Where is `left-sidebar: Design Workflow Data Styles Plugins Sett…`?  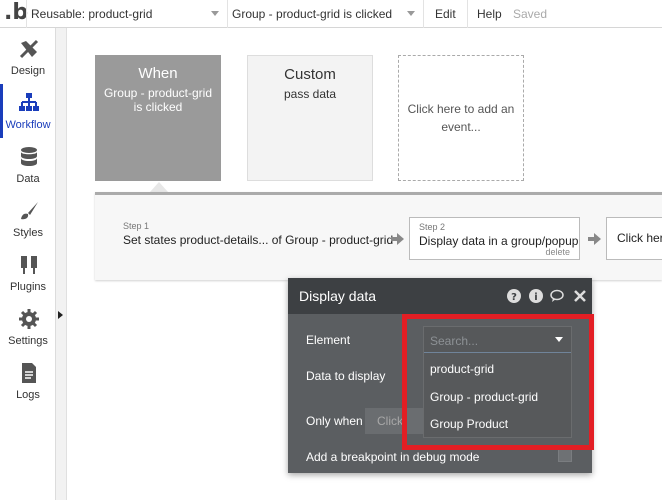
left-sidebar: Design Workflow Data Styles Plugins Sett… is located at coordinates (28, 264).